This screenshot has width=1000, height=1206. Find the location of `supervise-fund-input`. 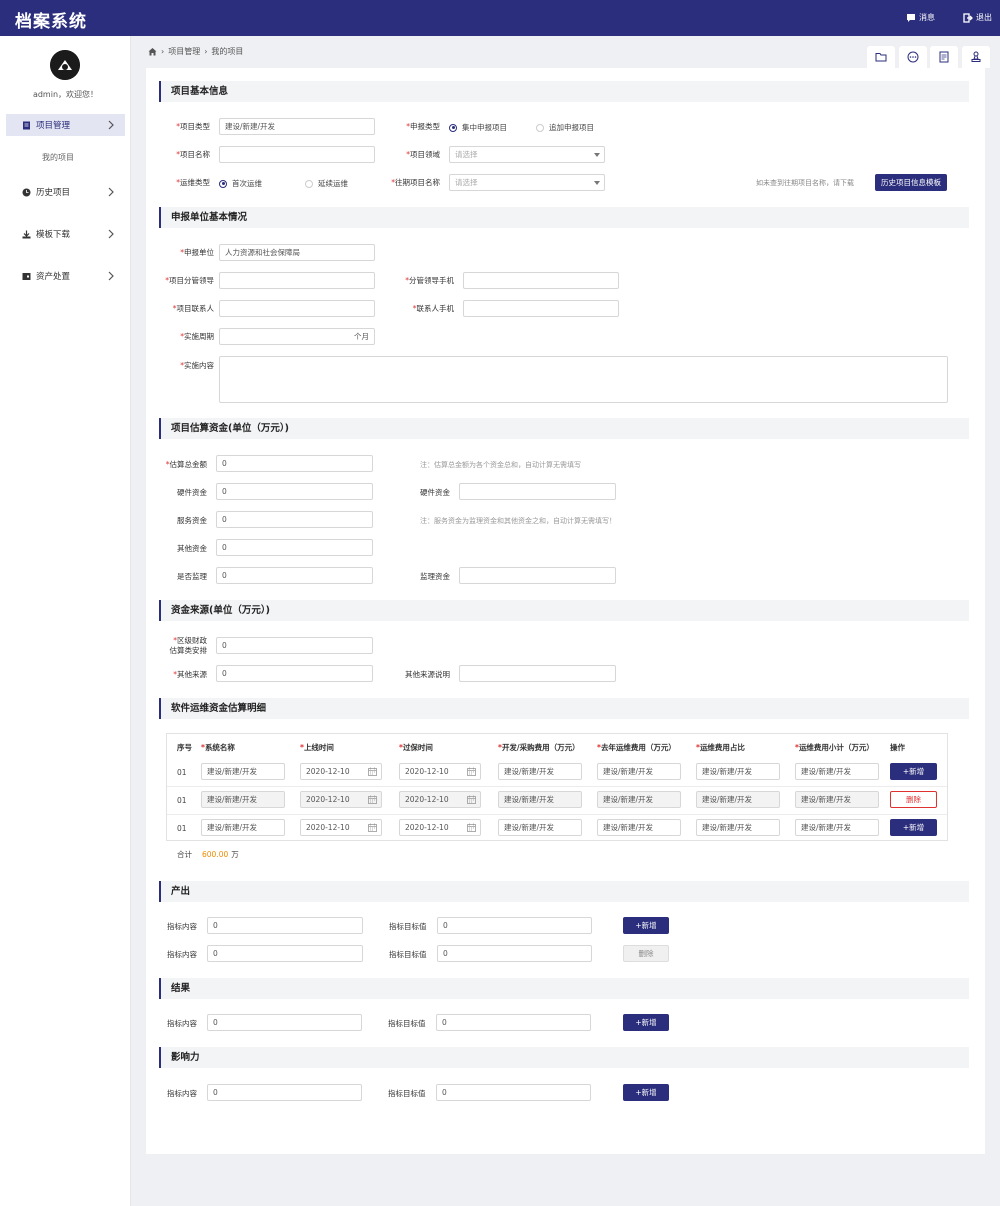

supervise-fund-input is located at coordinates (537, 575).